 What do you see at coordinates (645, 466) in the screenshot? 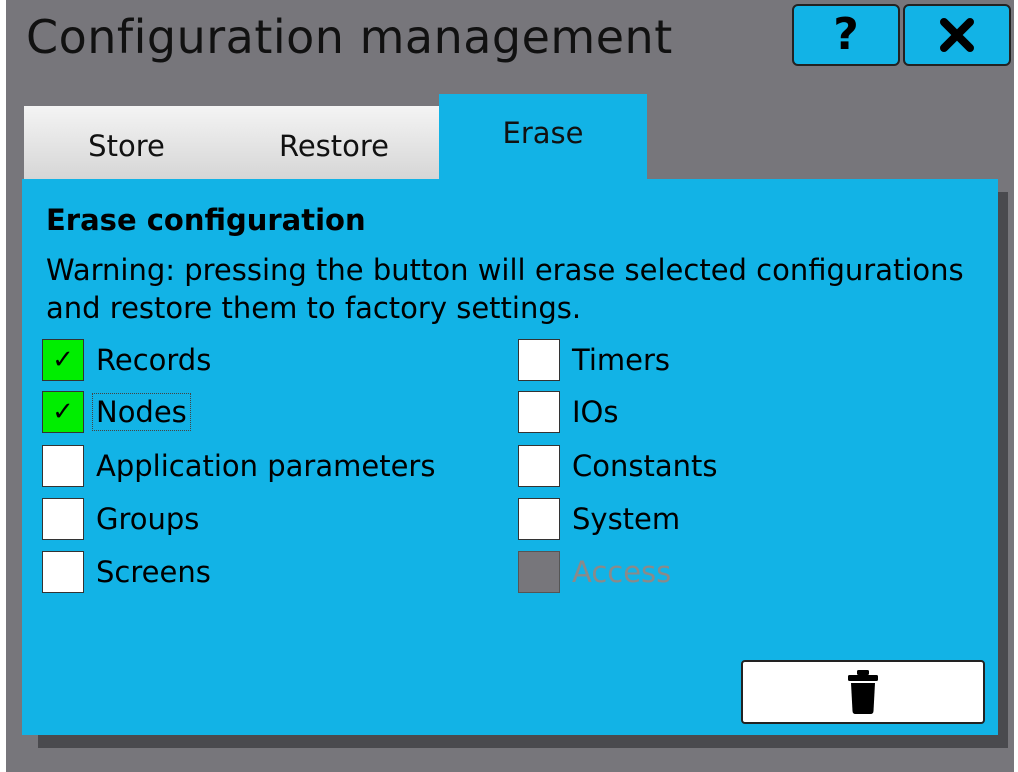
I see `option-label: Constants` at bounding box center [645, 466].